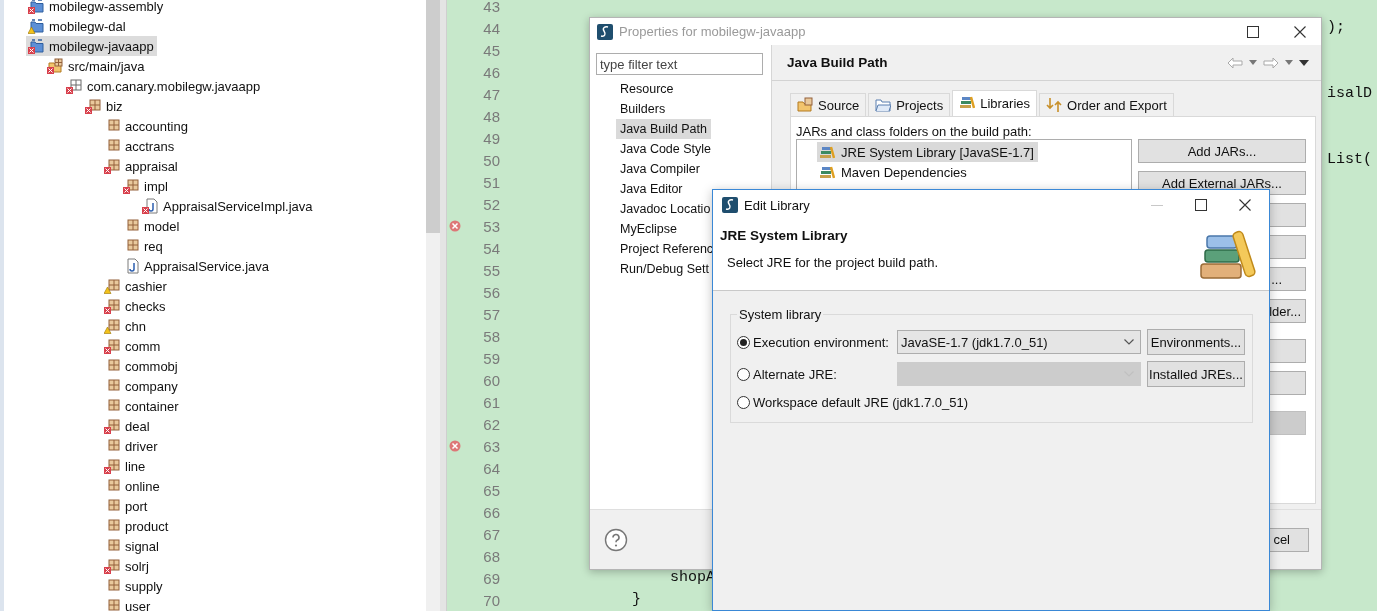  What do you see at coordinates (666, 149) in the screenshot?
I see `nav-item: Java Code Style` at bounding box center [666, 149].